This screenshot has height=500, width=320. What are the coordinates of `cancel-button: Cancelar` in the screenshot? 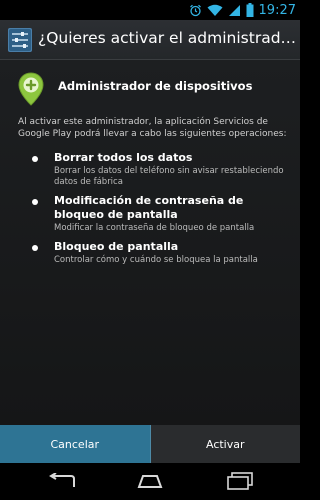 It's located at (75, 444).